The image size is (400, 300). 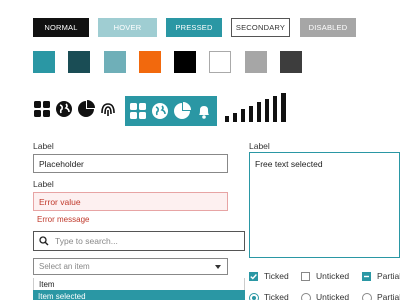 What do you see at coordinates (291, 62) in the screenshot?
I see `color-swatch-dark-grey` at bounding box center [291, 62].